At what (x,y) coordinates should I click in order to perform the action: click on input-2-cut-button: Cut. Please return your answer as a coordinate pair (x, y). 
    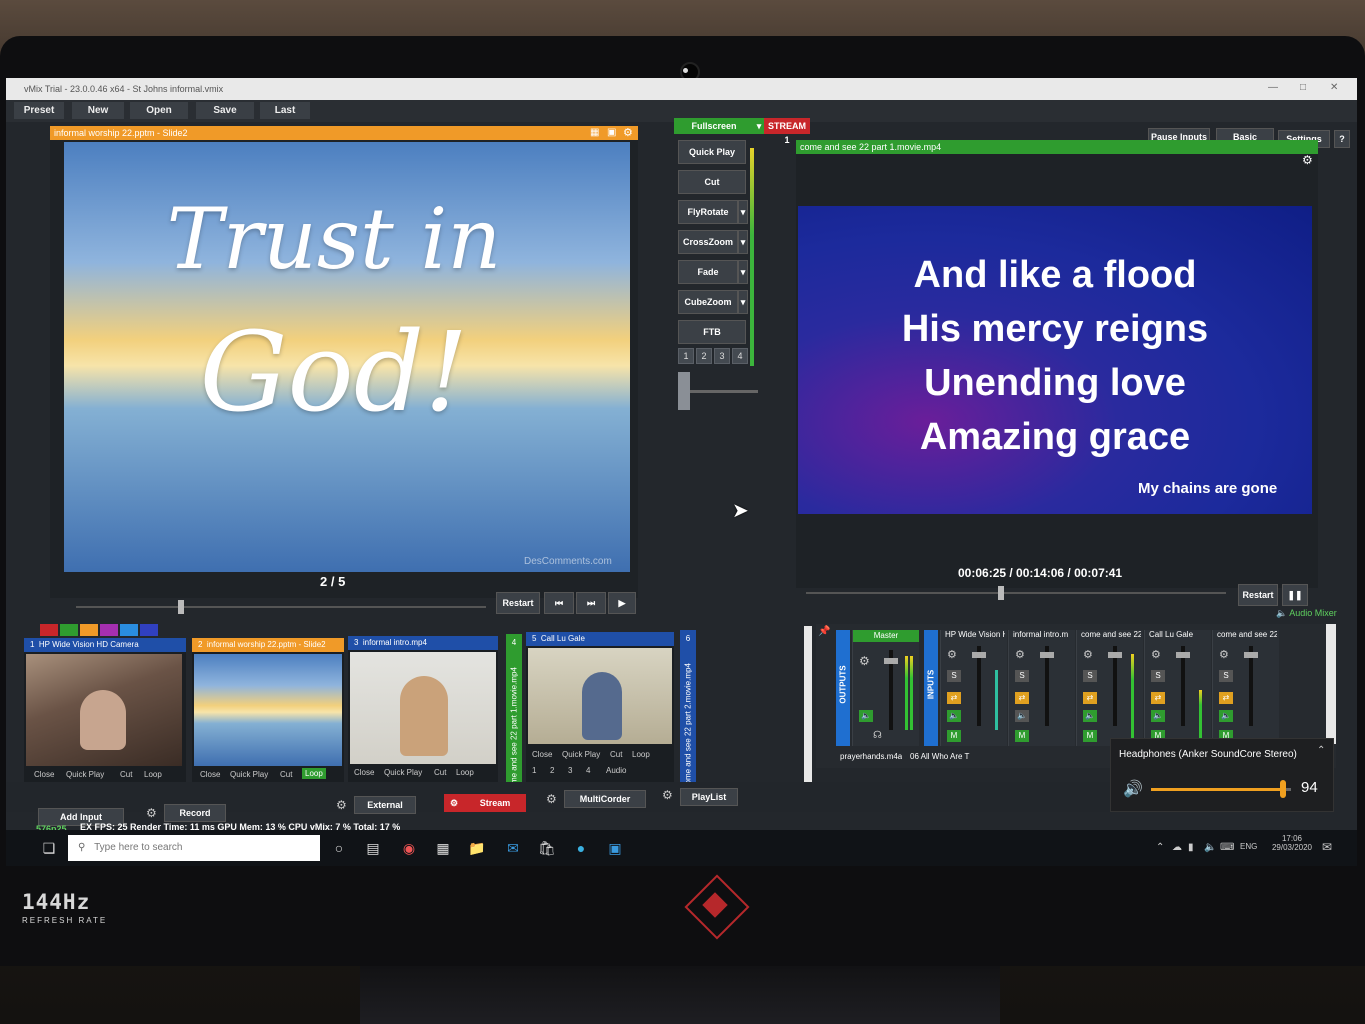
    Looking at the image, I should click on (286, 774).